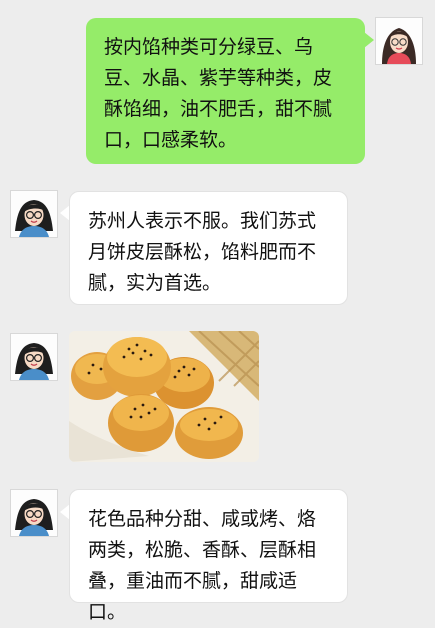  I want to click on mooncake-image, so click(164, 396).